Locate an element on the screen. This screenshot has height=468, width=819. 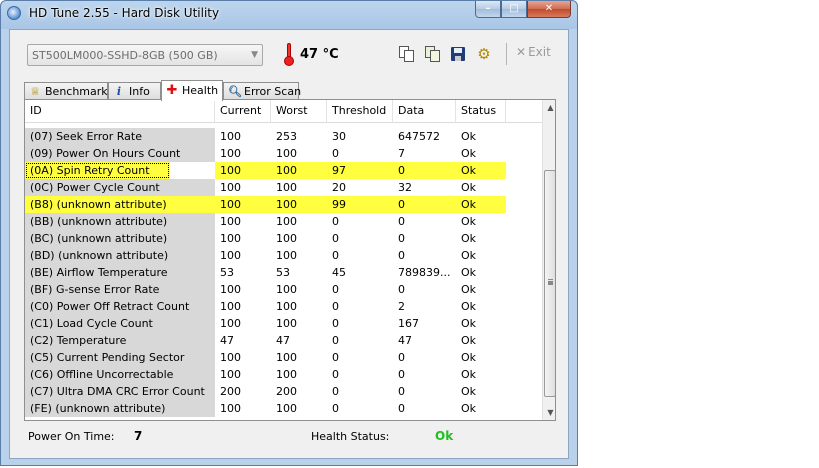
table-row: (BD) (unknown attribute) 100 100 0 0 Ok is located at coordinates (283, 255).